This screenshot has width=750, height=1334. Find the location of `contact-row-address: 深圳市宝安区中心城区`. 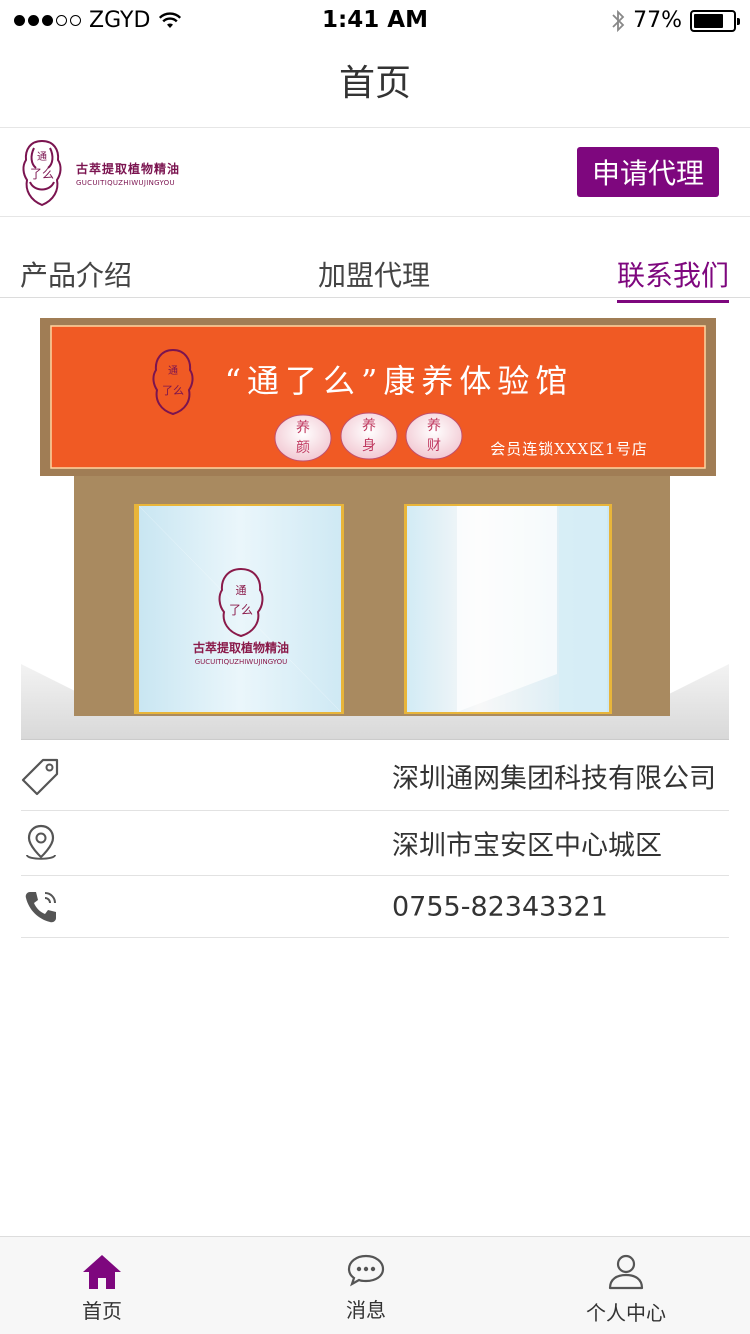

contact-row-address: 深圳市宝安区中心城区 is located at coordinates (375, 843).